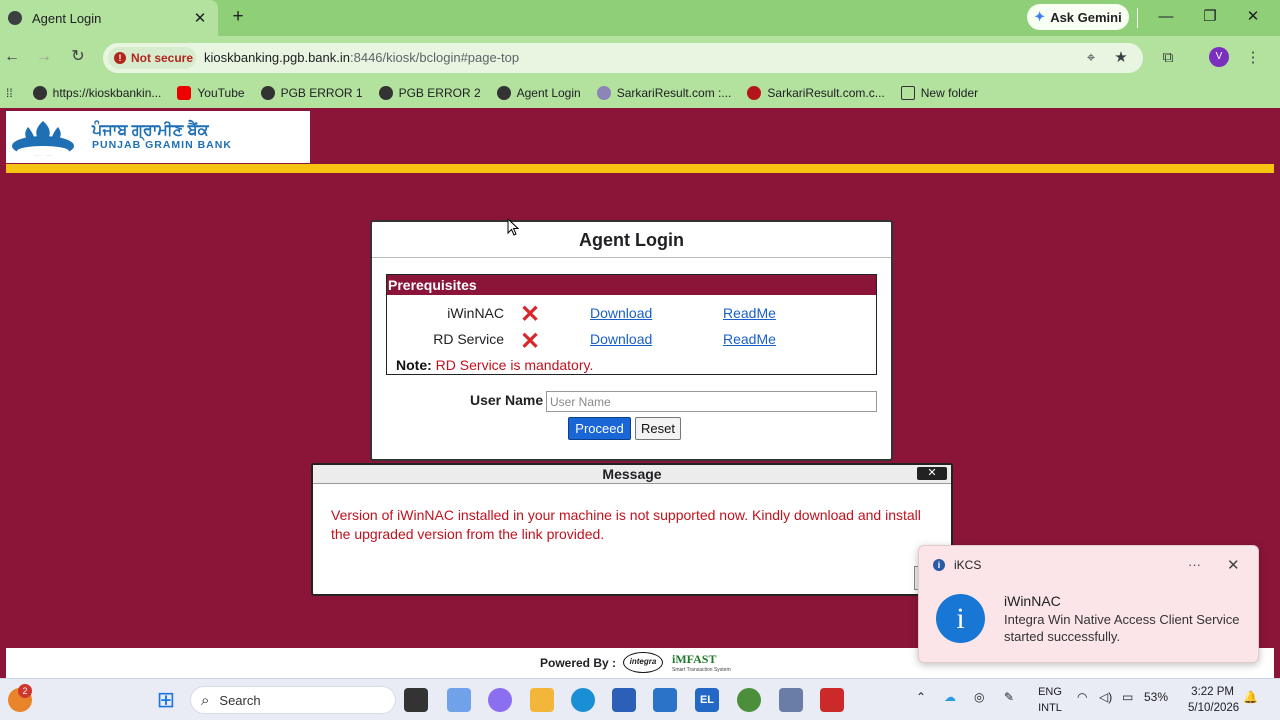 The width and height of the screenshot is (1280, 720). Describe the element at coordinates (416, 700) in the screenshot. I see `task-view-icon` at that location.